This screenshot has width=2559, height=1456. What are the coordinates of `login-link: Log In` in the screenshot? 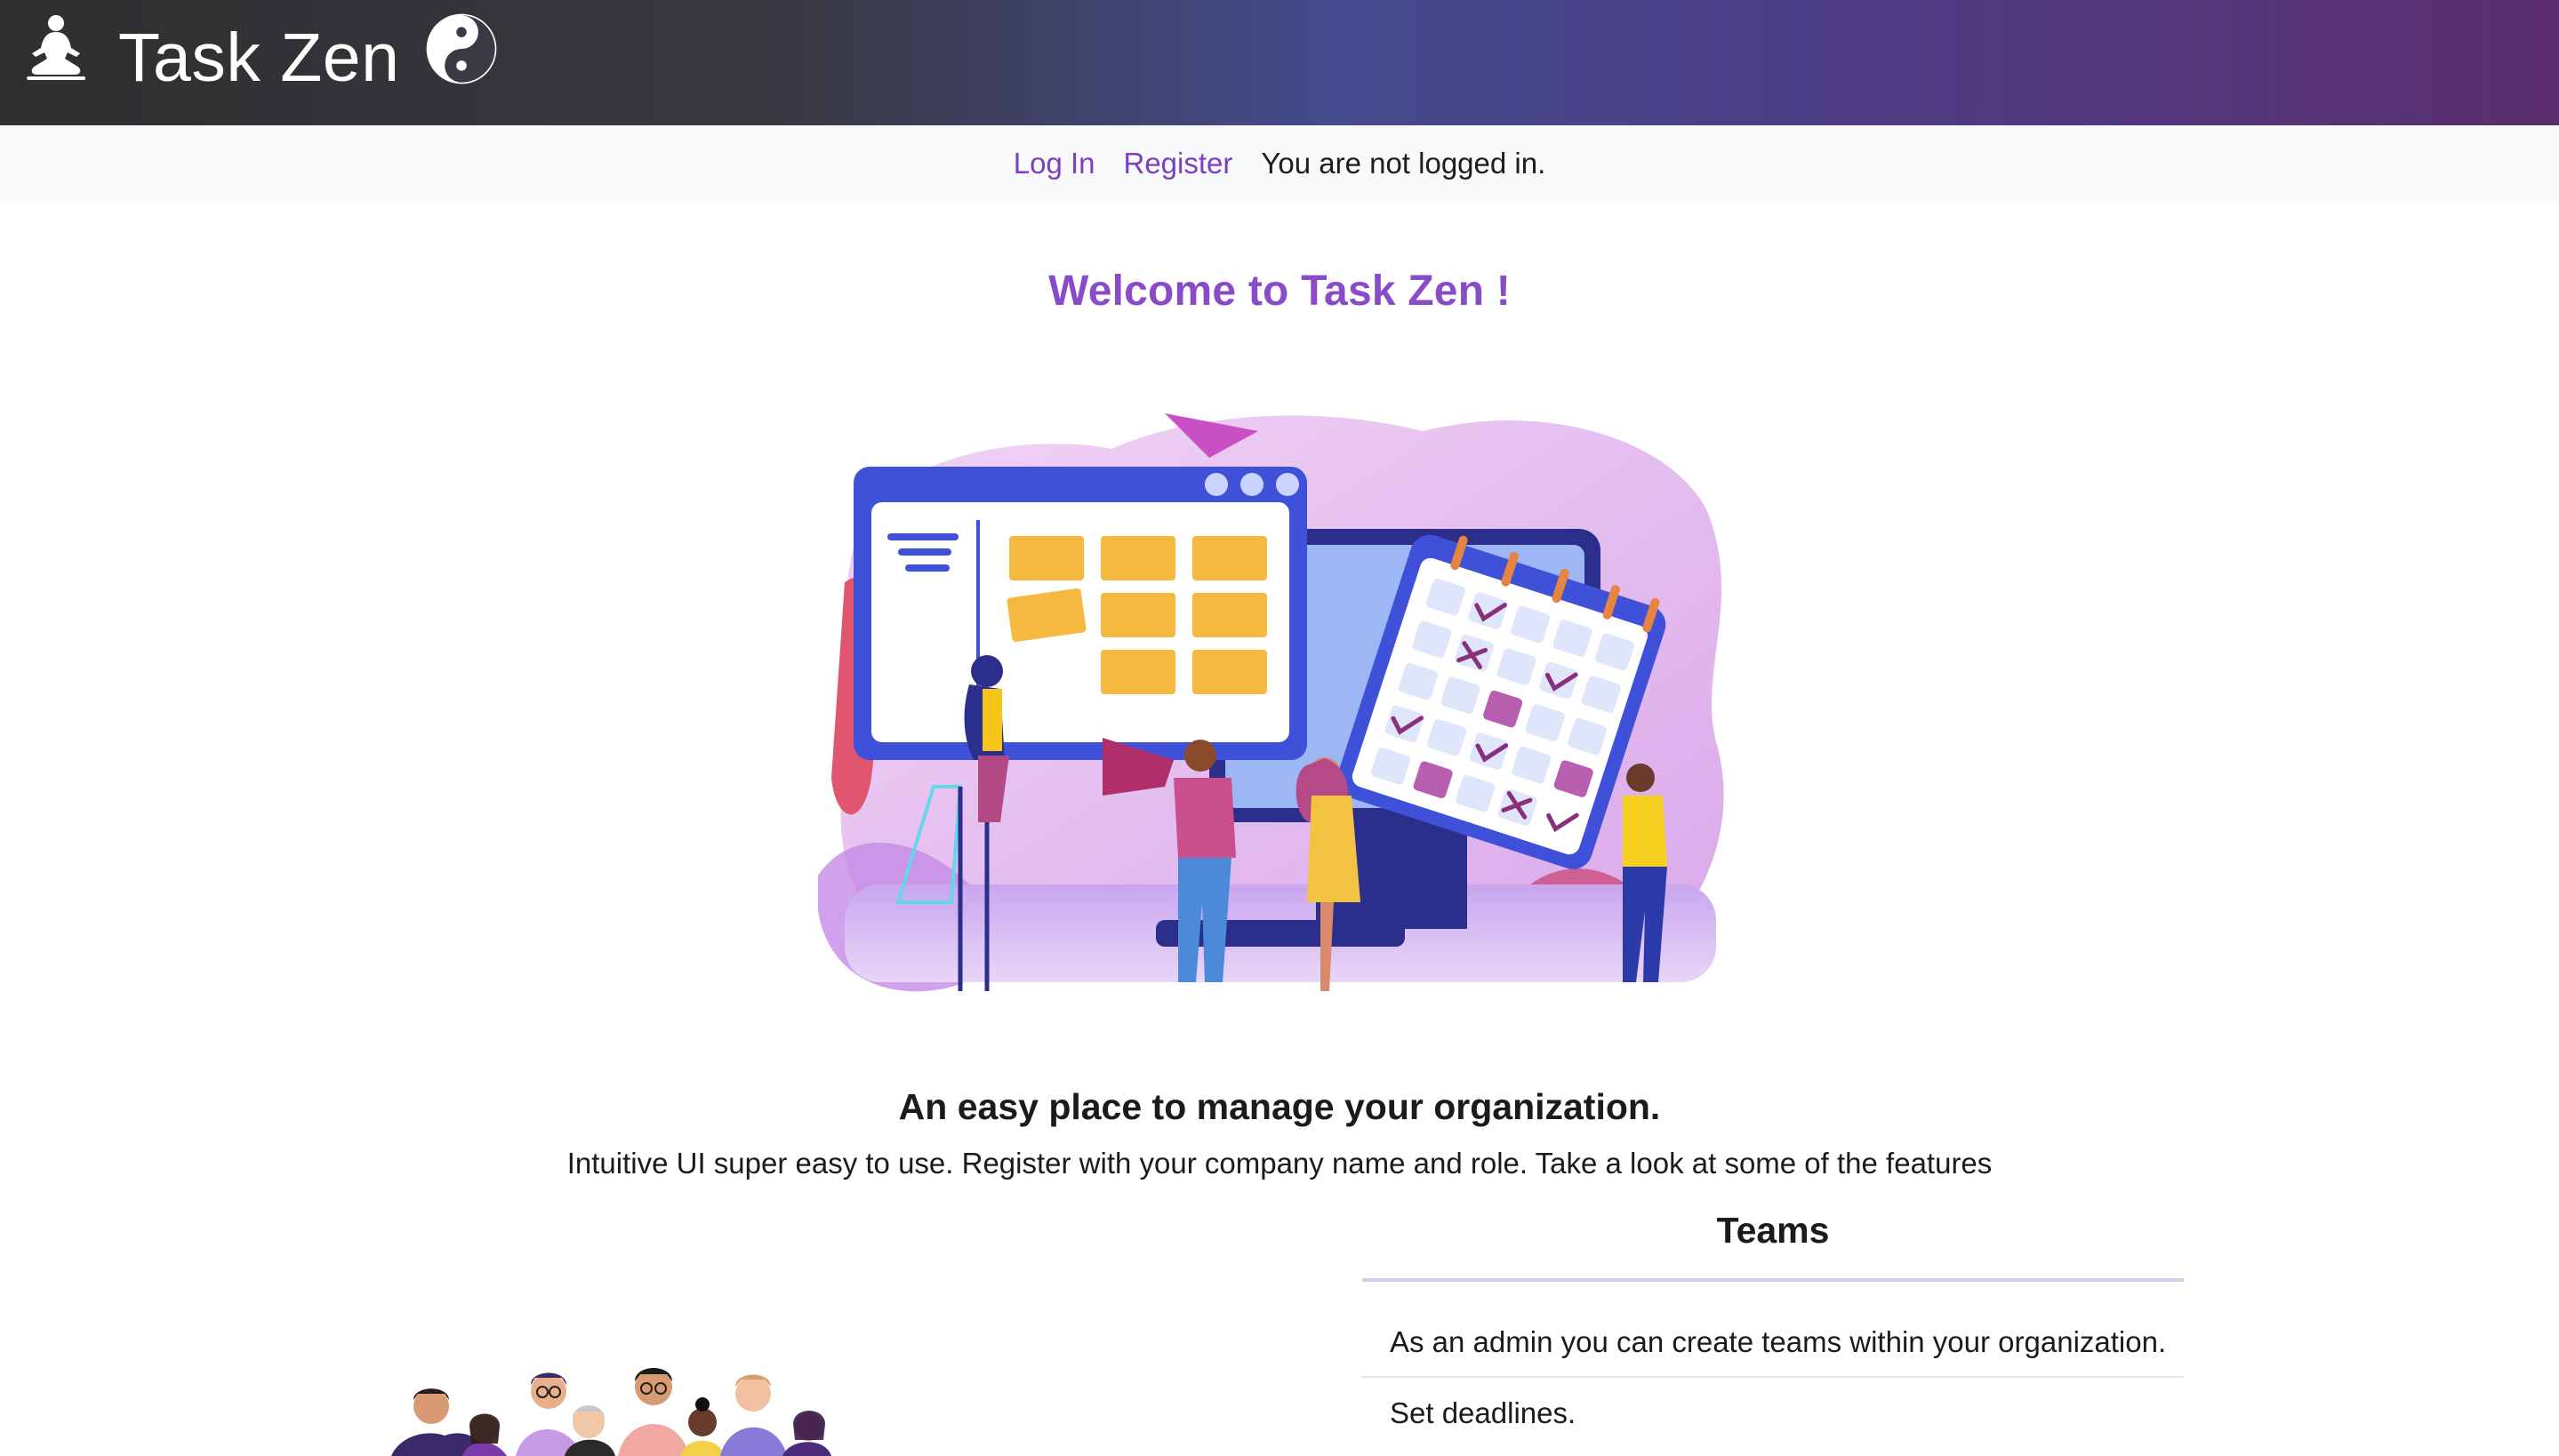 It's located at (1054, 163).